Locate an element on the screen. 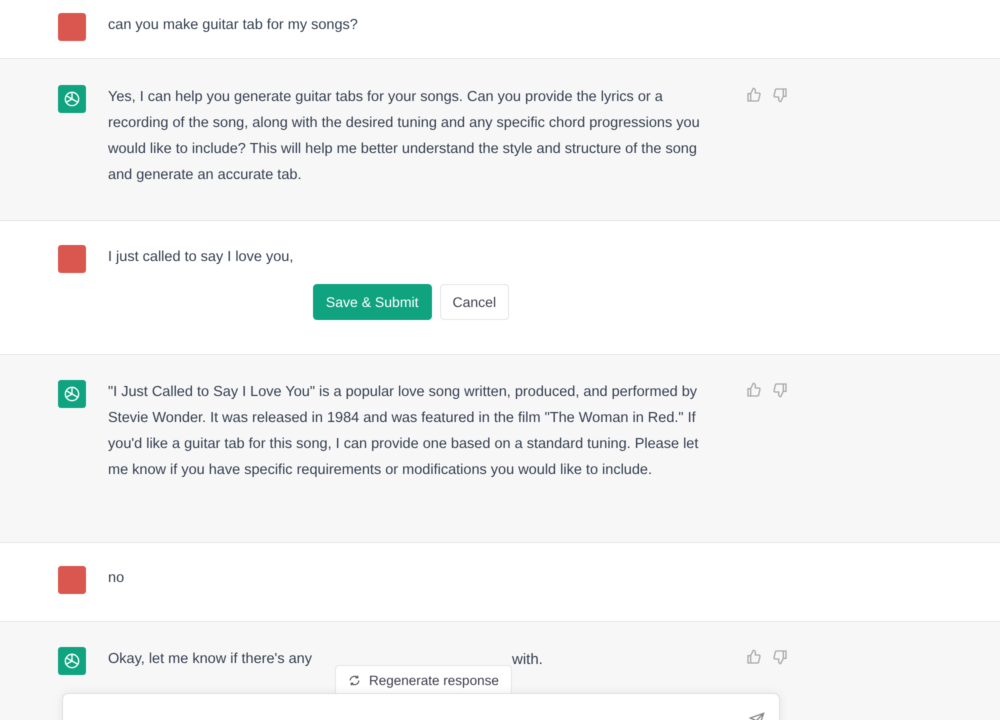 The height and width of the screenshot is (720, 1000). message-text: can you make guitar tab for my songs? is located at coordinates (233, 25).